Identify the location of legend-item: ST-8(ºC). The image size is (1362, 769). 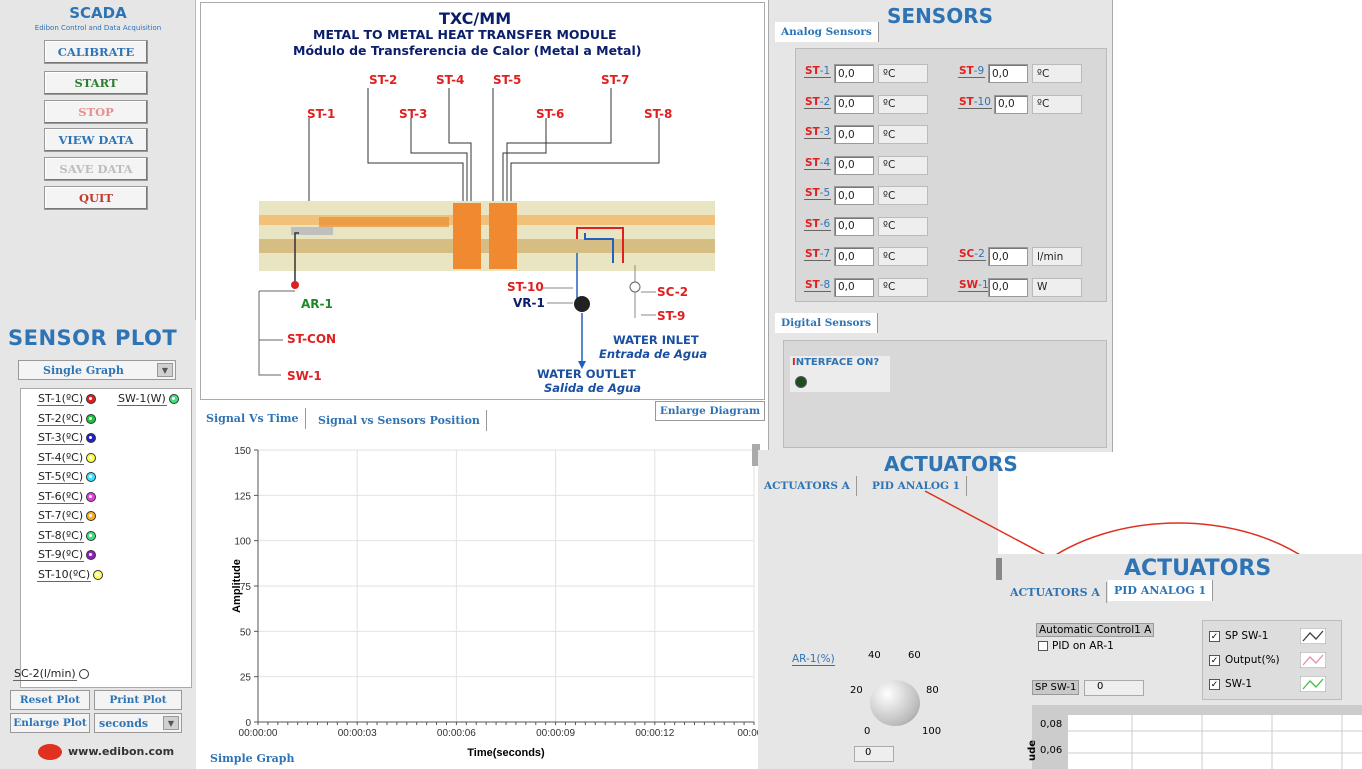
(67, 535).